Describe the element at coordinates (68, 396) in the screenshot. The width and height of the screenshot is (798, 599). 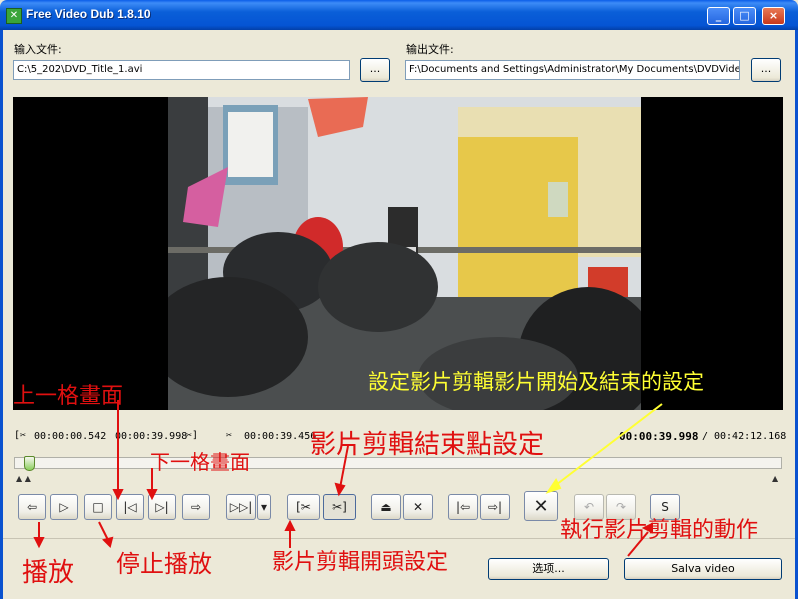
I see `annotation-prev-frame: 上一格畫面` at that location.